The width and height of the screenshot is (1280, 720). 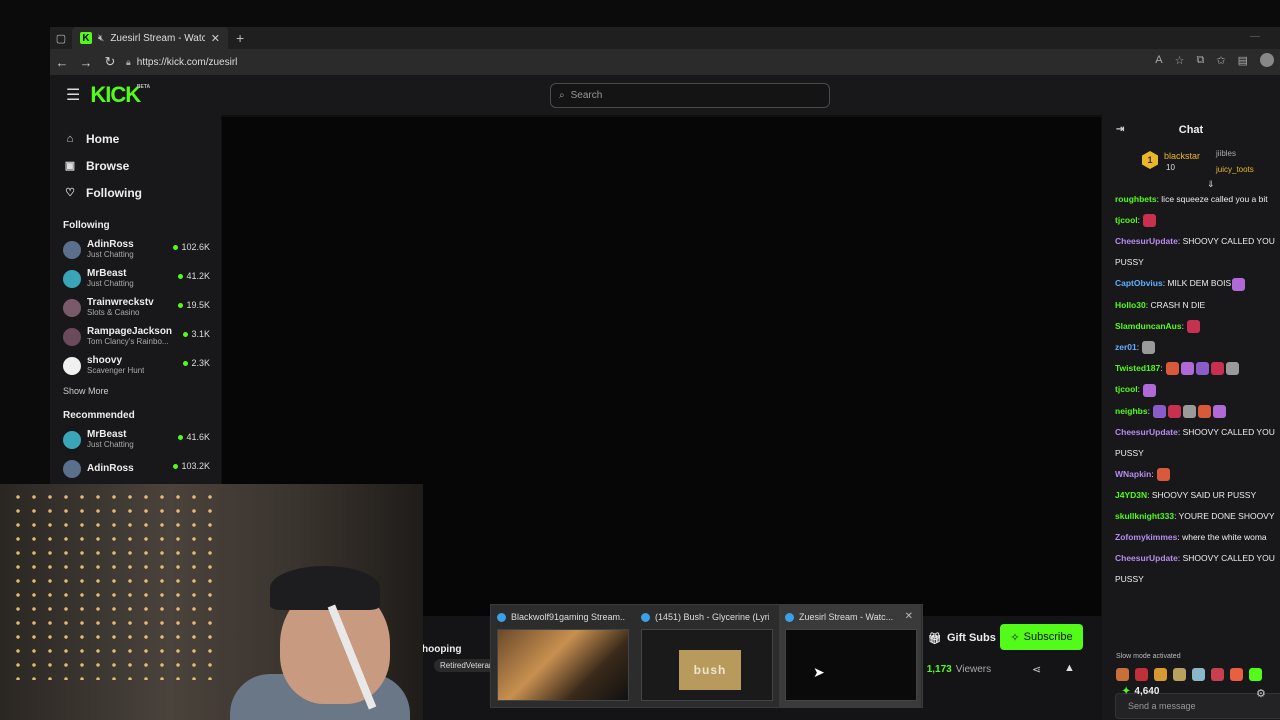 I want to click on chat-title: Chat, so click(x=1191, y=130).